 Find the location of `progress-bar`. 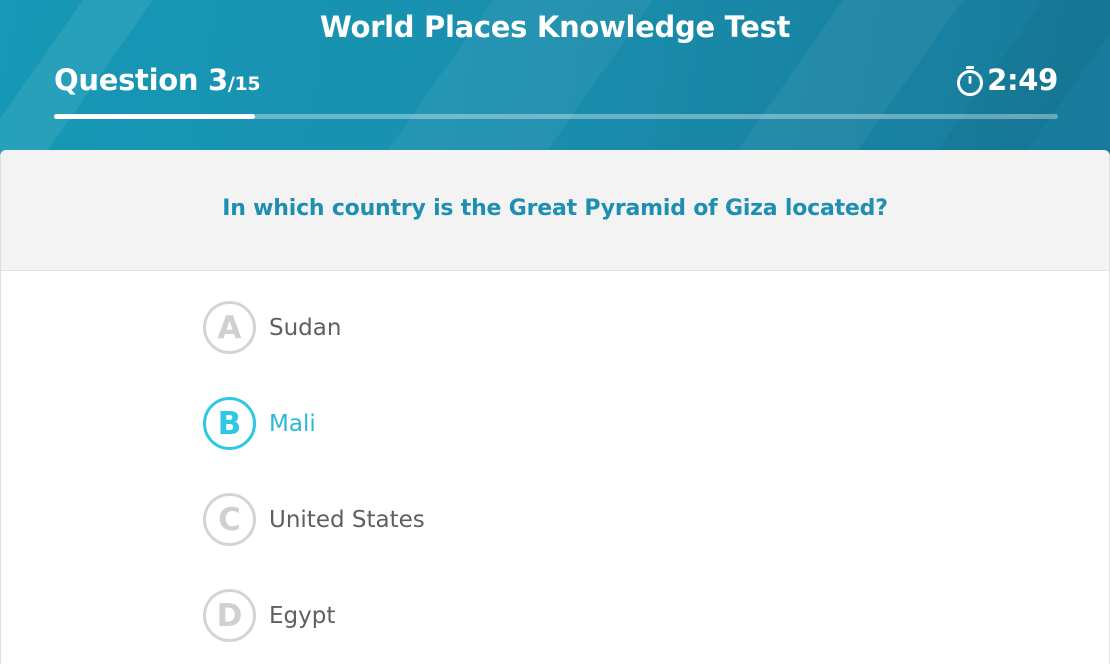

progress-bar is located at coordinates (556, 116).